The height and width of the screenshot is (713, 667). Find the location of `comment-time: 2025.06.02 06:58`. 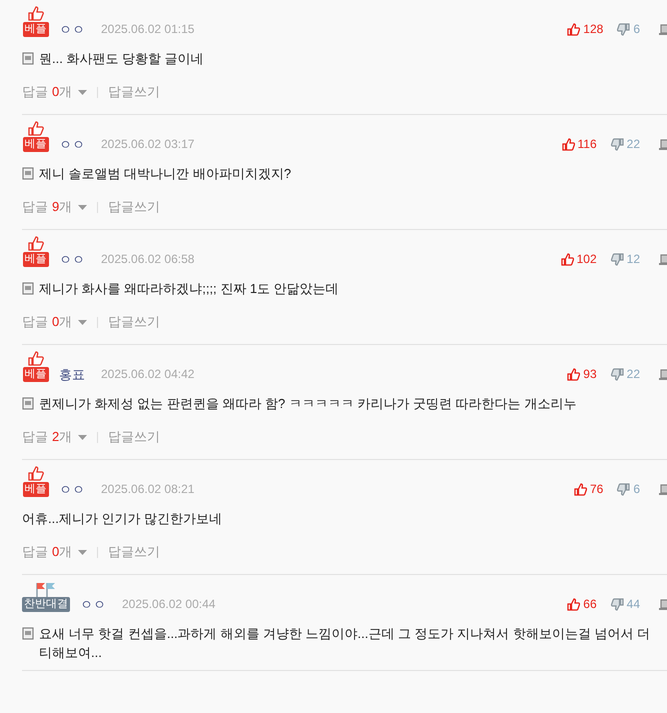

comment-time: 2025.06.02 06:58 is located at coordinates (147, 259).